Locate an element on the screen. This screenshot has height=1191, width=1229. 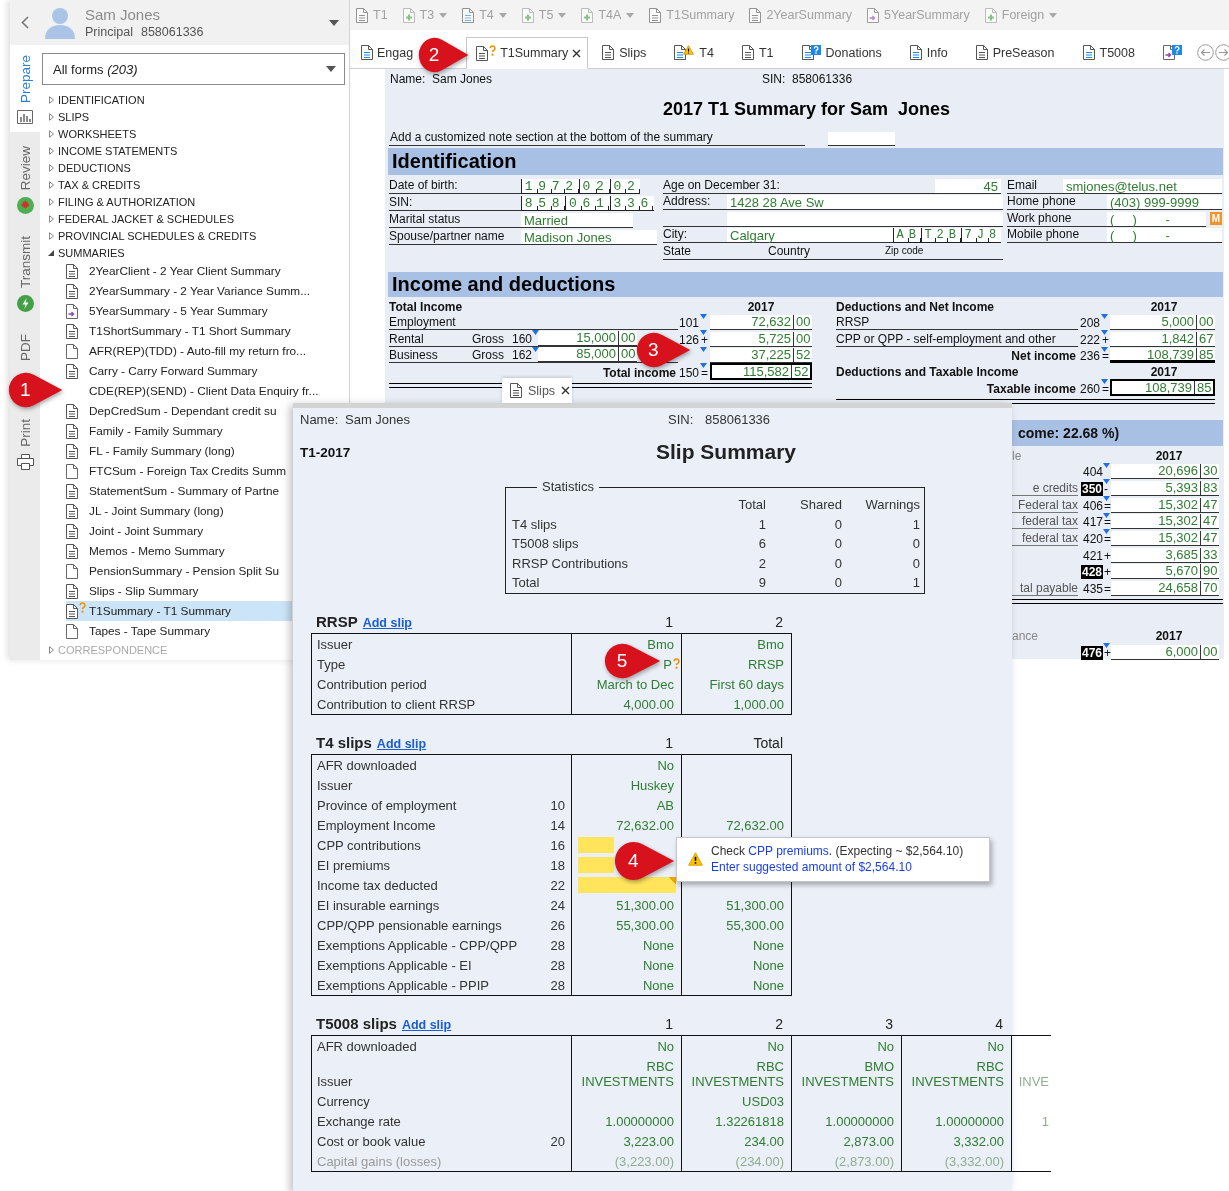
tree-item: Tapes - Tape Summary is located at coordinates (179, 631).